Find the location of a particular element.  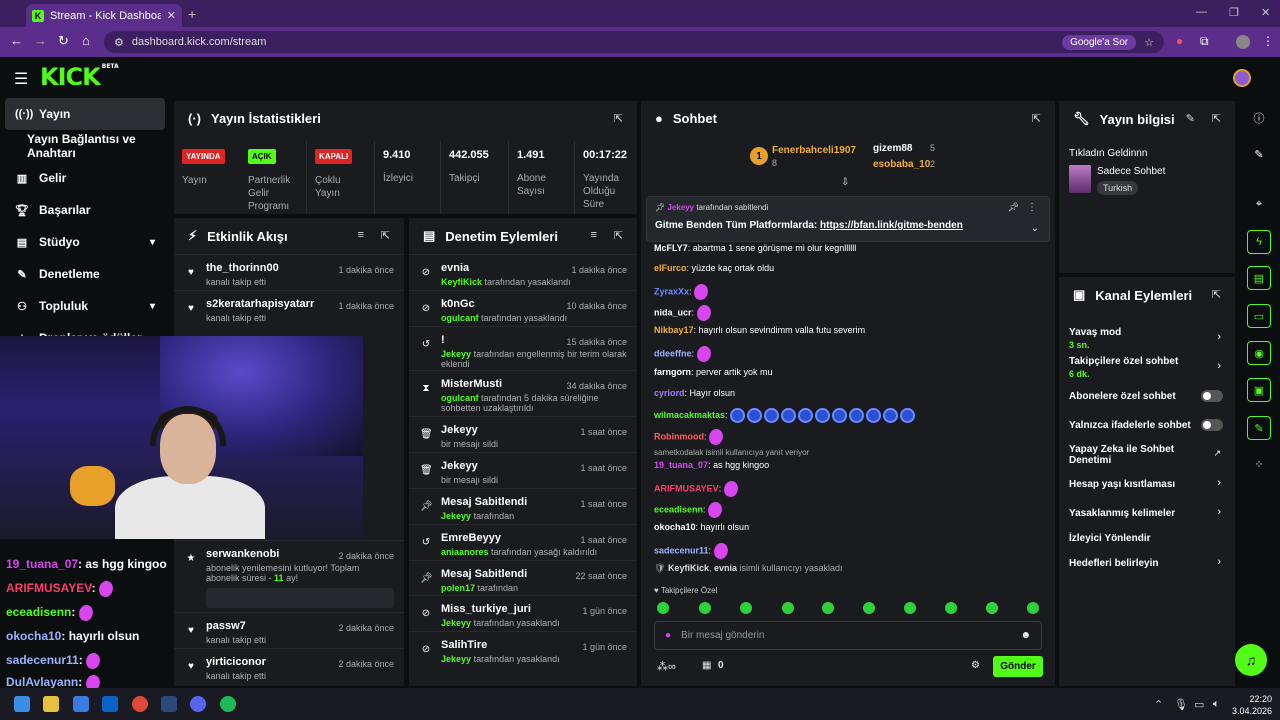

volume-icon: 🔈︎ is located at coordinates (1216, 704).